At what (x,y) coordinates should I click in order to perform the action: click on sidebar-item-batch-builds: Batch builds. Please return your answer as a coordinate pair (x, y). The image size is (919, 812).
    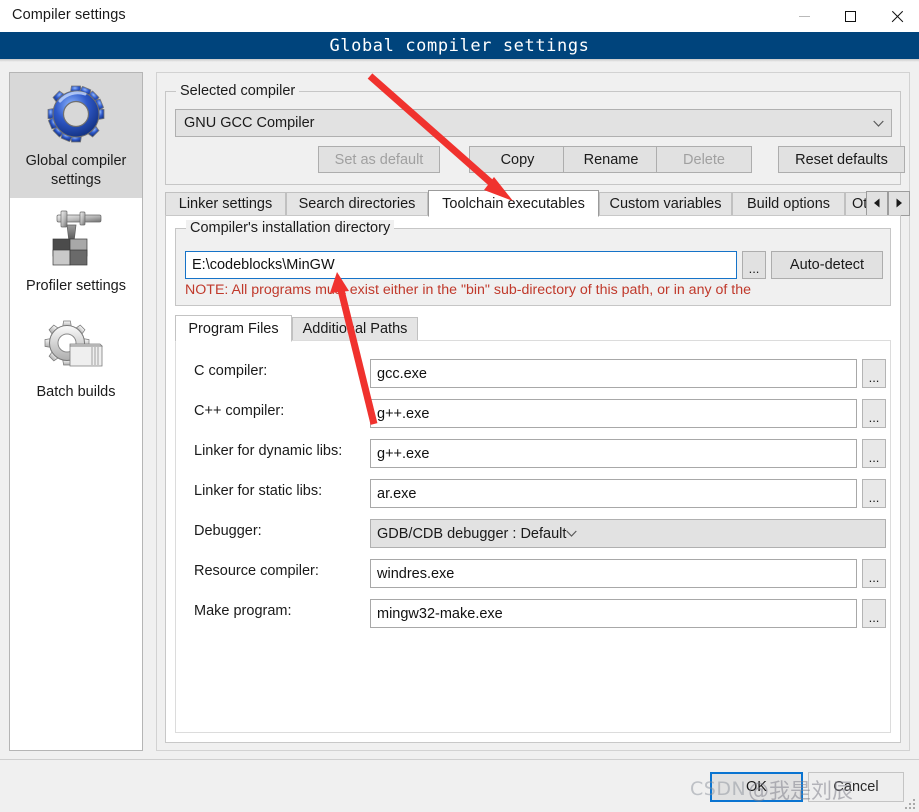
    Looking at the image, I should click on (76, 357).